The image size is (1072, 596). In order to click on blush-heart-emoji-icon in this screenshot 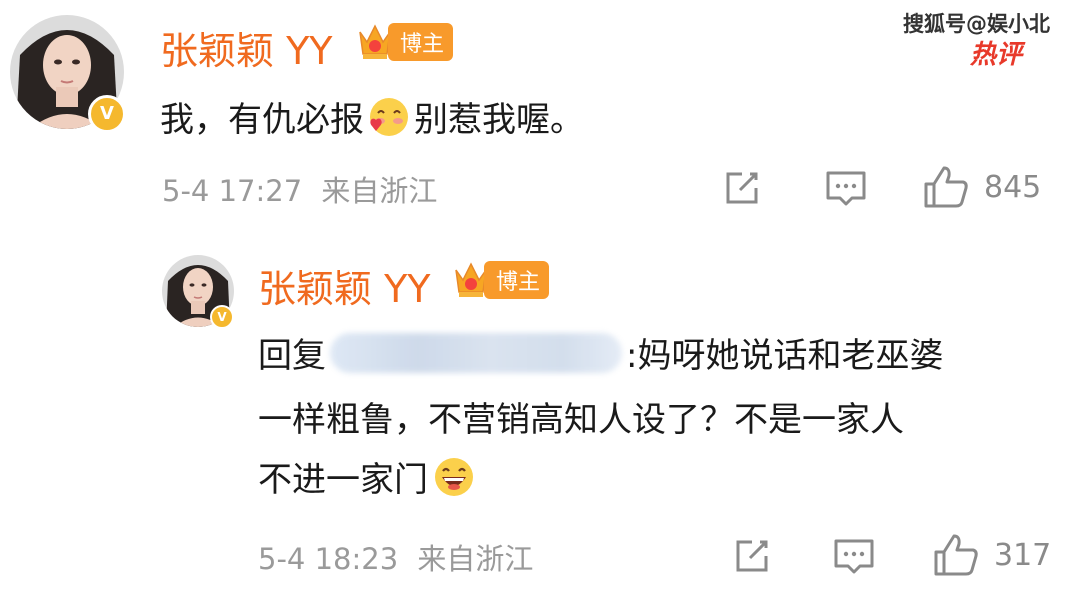, I will do `click(389, 116)`.